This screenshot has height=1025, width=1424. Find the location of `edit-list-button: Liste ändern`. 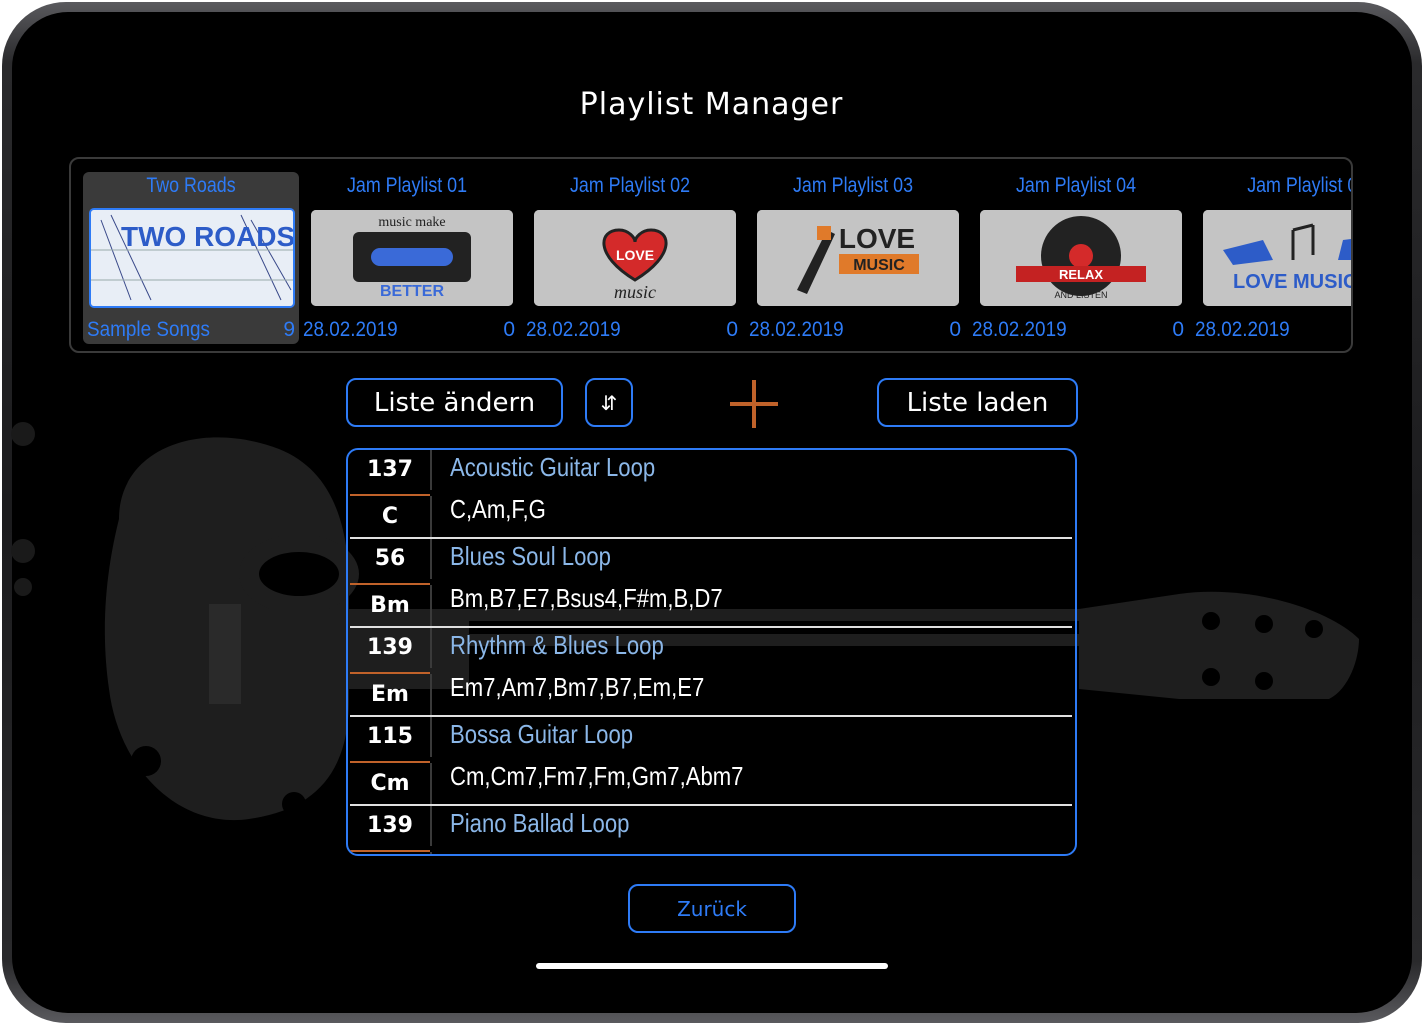

edit-list-button: Liste ändern is located at coordinates (454, 402).